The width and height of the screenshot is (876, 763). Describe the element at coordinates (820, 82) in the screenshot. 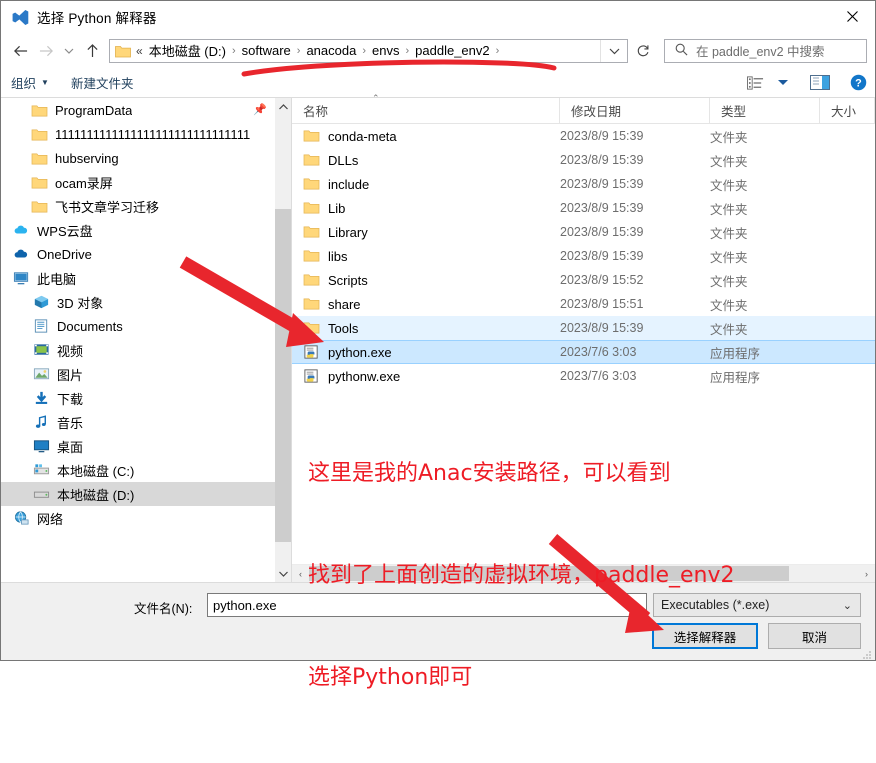

I see `preview-pane-icon` at that location.